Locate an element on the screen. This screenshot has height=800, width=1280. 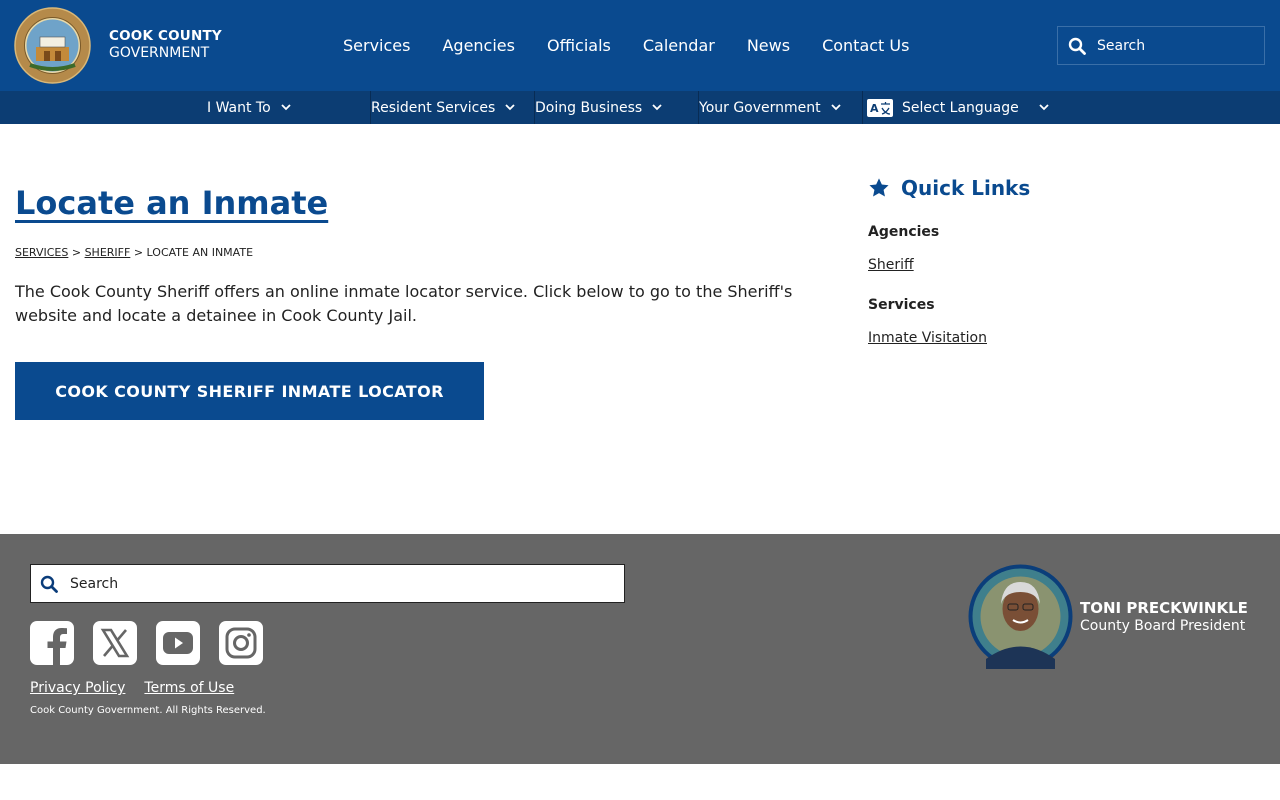
president-portrait is located at coordinates (1020, 616).